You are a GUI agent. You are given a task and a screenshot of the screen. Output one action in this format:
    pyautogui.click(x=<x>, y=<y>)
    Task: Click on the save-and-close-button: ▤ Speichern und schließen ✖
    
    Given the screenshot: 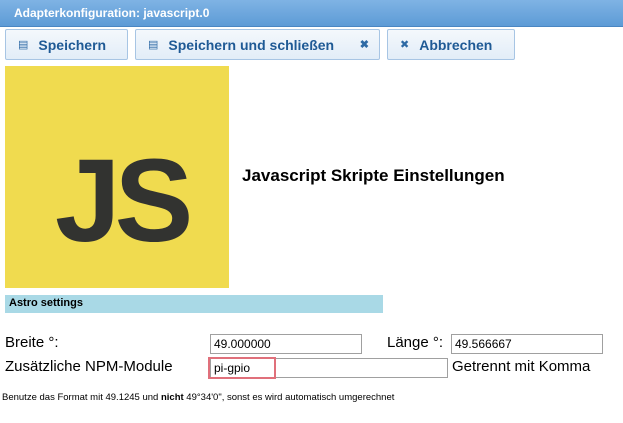 What is the action you would take?
    pyautogui.click(x=257, y=44)
    